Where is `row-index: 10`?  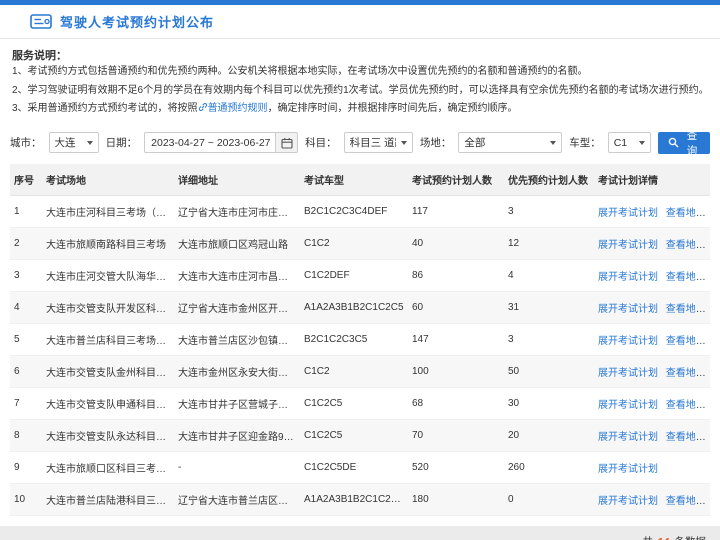
row-index: 10 is located at coordinates (26, 499).